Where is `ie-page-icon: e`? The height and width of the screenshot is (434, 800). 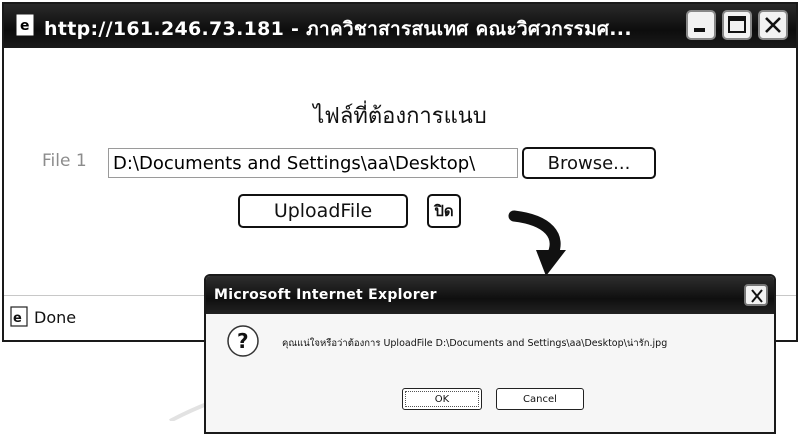 ie-page-icon: e is located at coordinates (26, 25).